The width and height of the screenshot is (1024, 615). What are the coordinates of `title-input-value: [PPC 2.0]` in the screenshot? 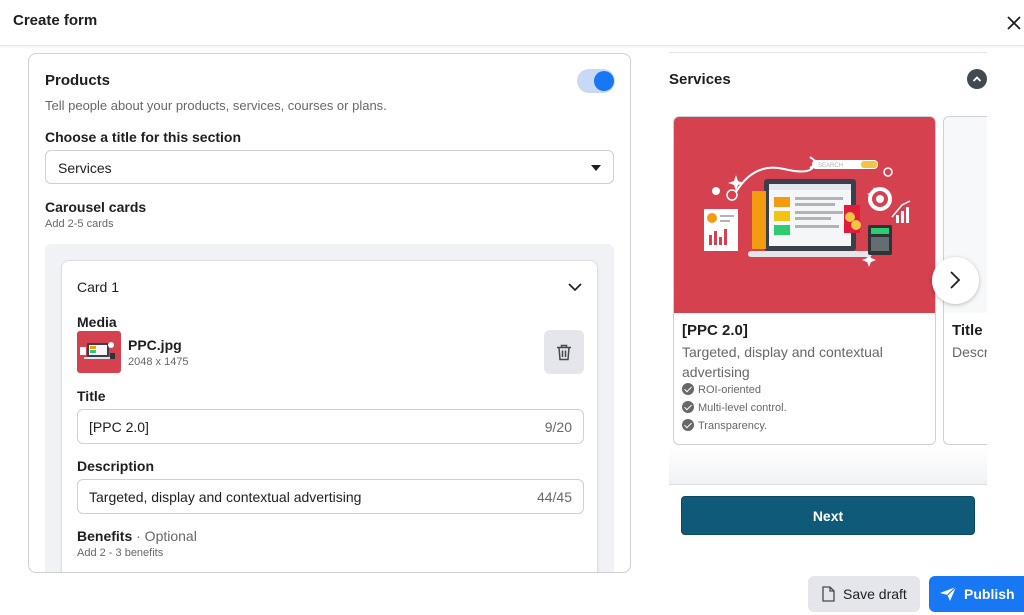 It's located at (119, 427).